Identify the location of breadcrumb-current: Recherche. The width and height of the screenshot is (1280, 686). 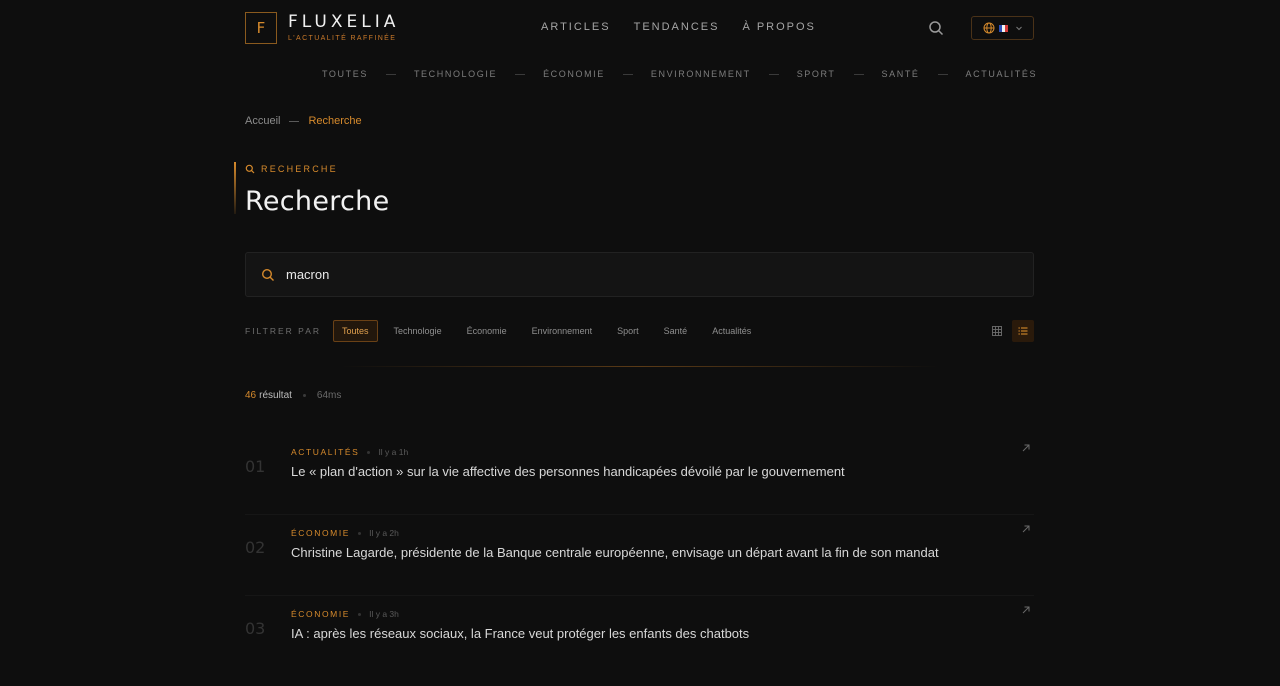
(335, 121).